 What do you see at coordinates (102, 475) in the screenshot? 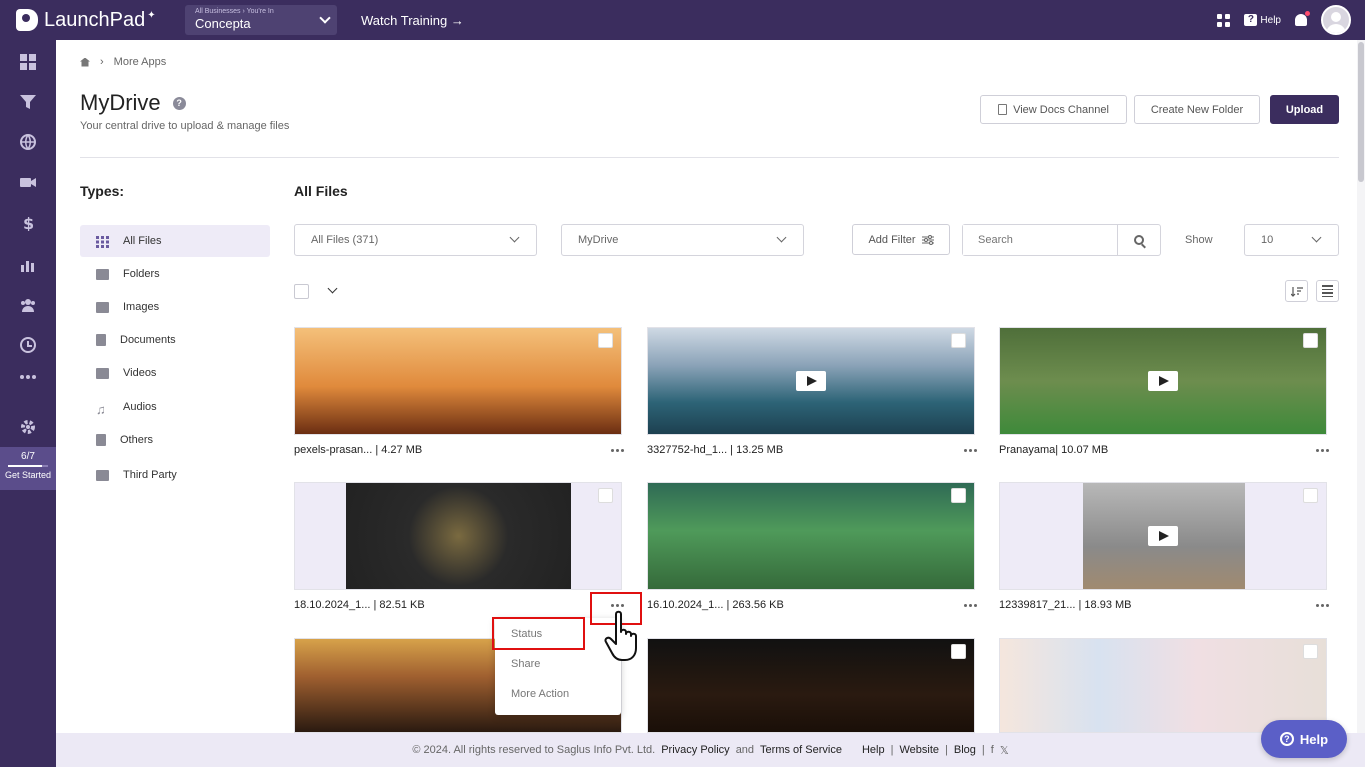
I see `third-party-icon` at bounding box center [102, 475].